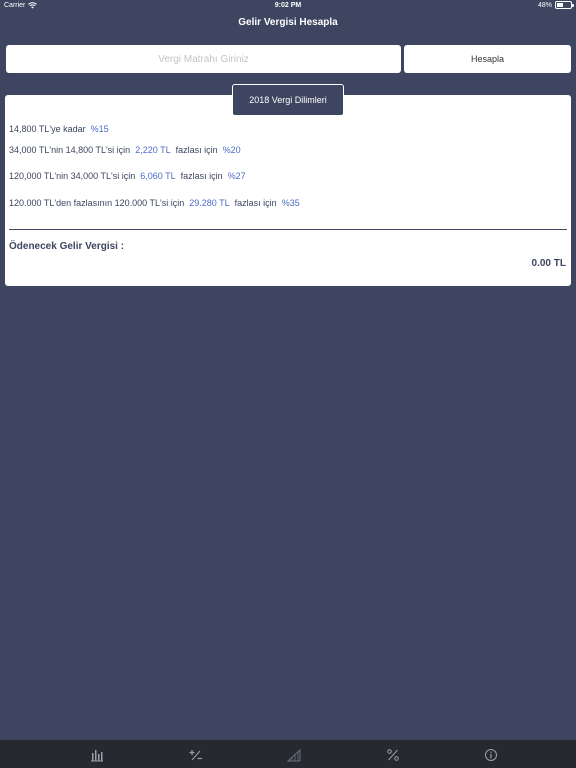 The image size is (576, 768). I want to click on clock: 9:02 PM, so click(288, 5).